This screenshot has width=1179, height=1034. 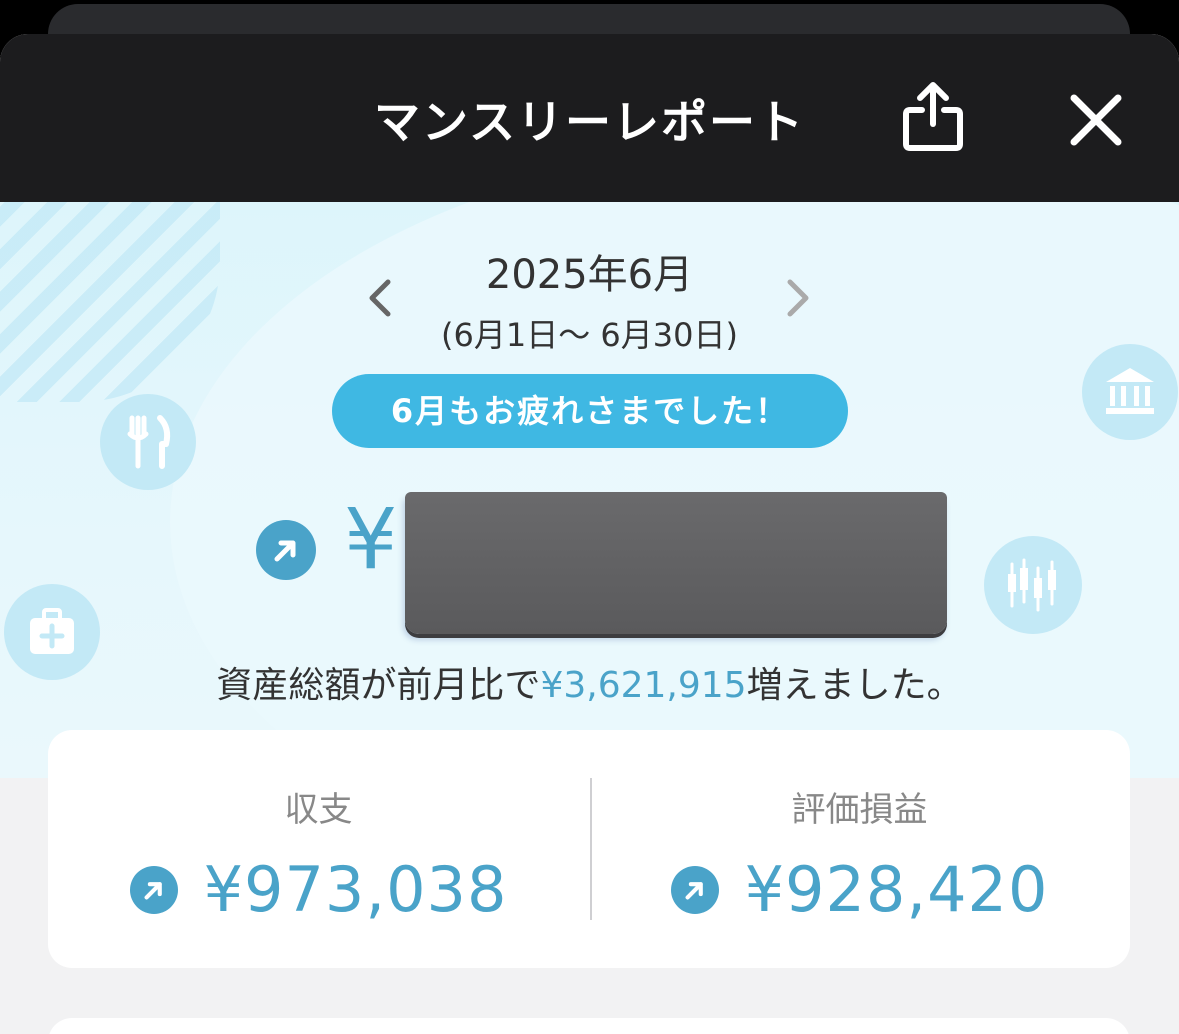 What do you see at coordinates (589, 275) in the screenshot?
I see `report-month: 2025年6月` at bounding box center [589, 275].